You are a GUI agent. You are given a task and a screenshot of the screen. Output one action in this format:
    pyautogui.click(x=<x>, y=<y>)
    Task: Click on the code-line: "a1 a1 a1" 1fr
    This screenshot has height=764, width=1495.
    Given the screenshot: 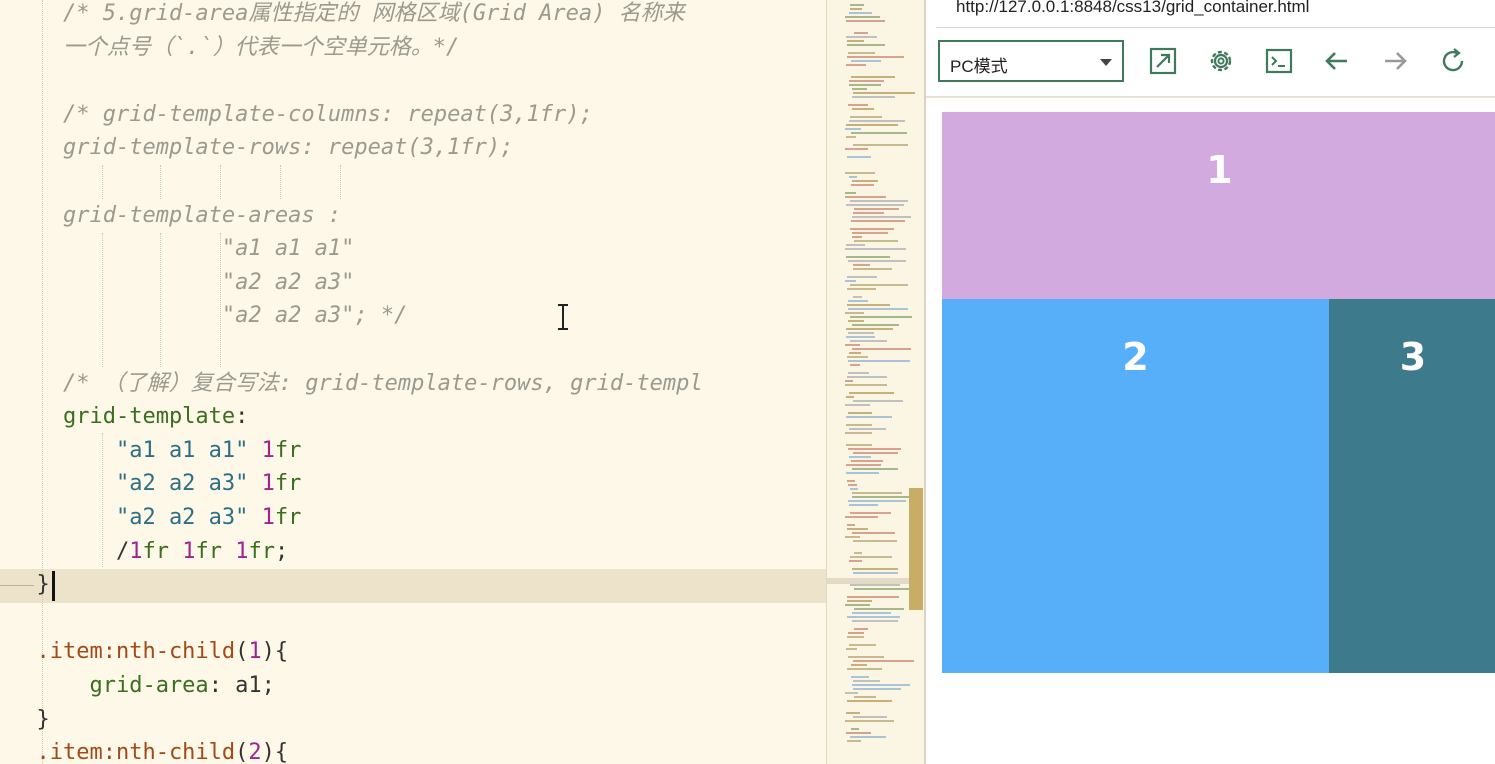 What is the action you would take?
    pyautogui.click(x=155, y=451)
    